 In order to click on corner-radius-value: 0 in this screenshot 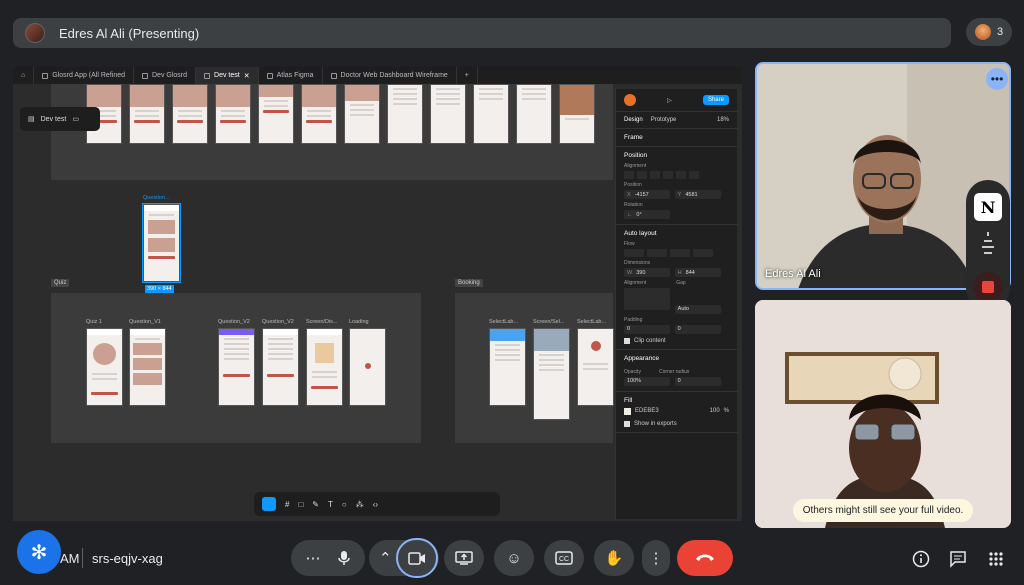, I will do `click(679, 381)`.